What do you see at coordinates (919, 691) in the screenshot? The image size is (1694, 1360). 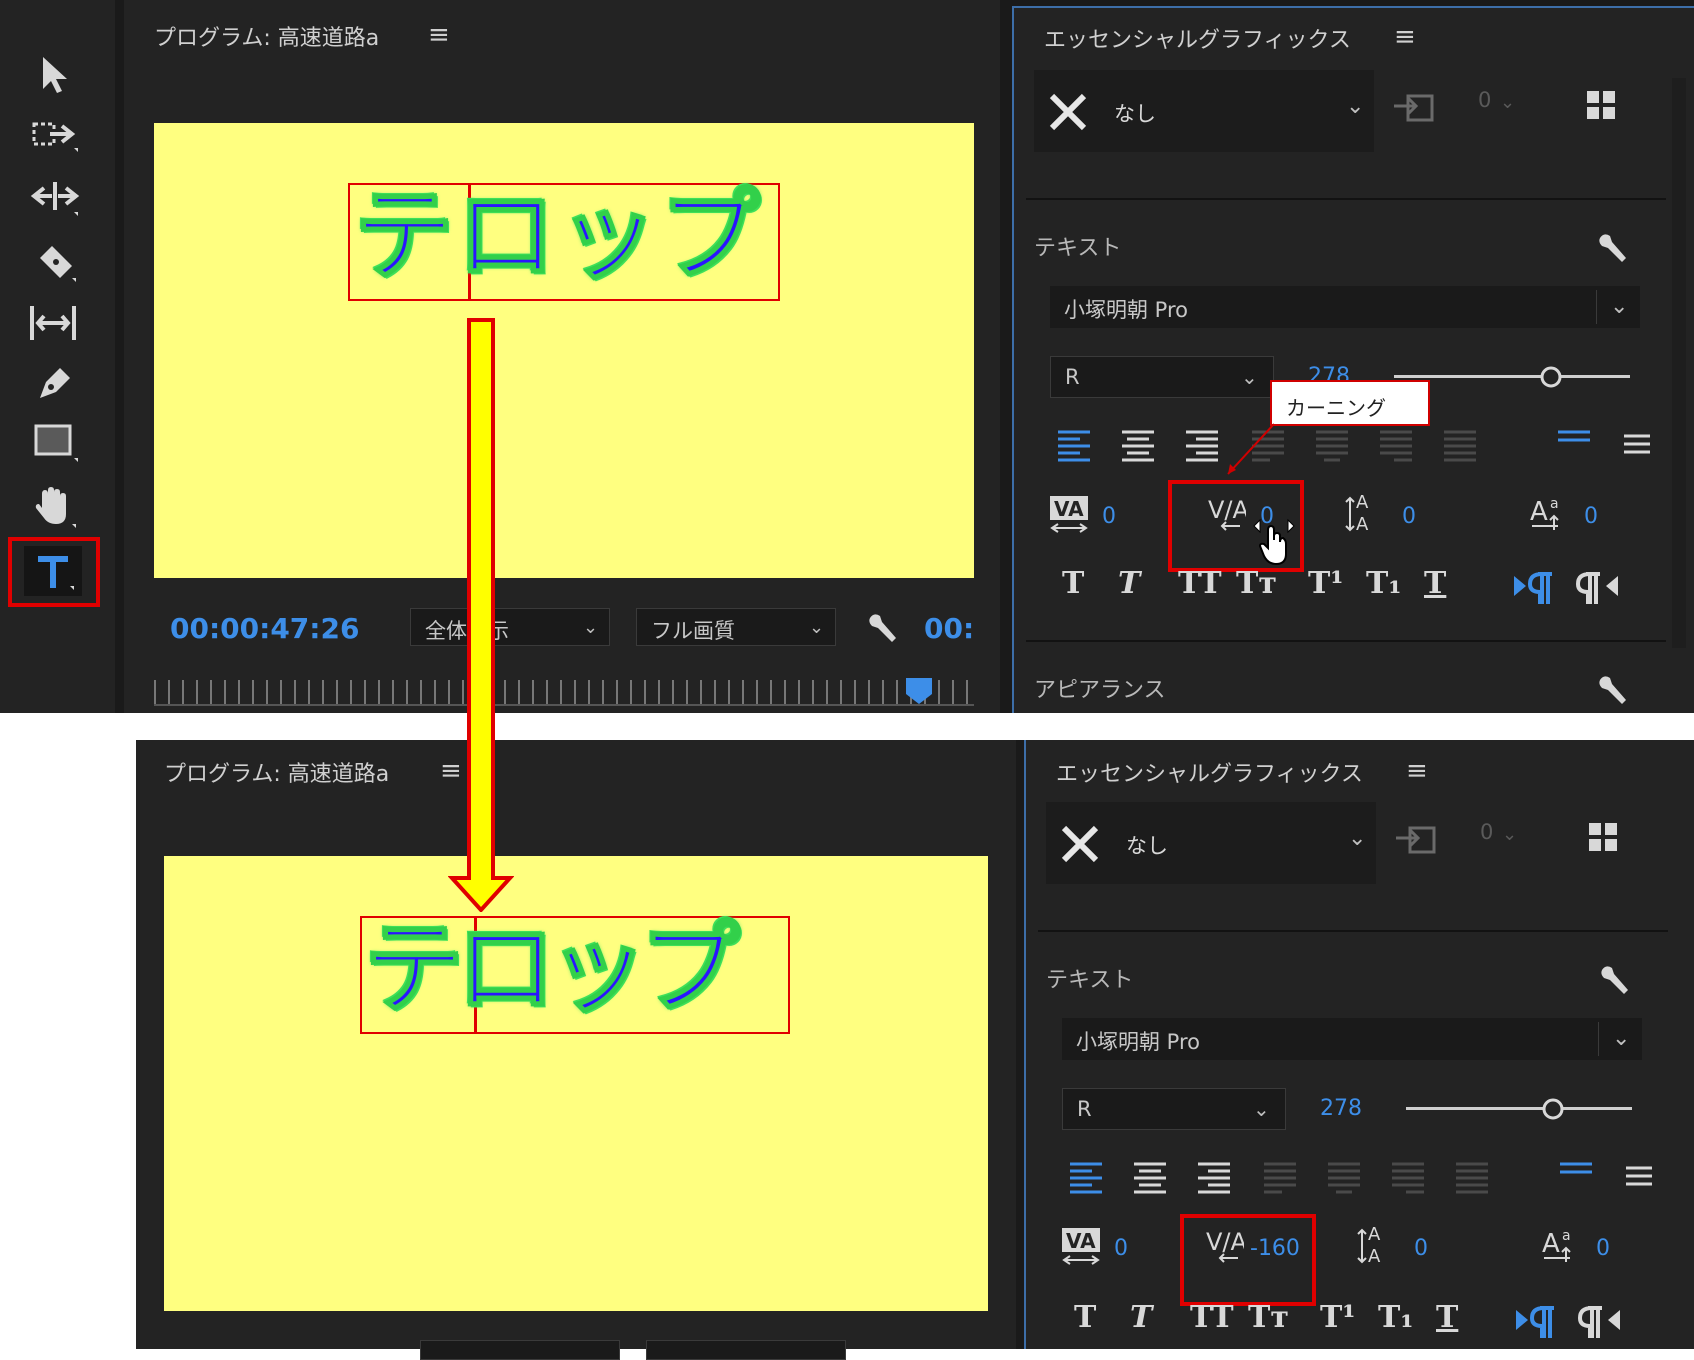 I see `playhead-marker` at bounding box center [919, 691].